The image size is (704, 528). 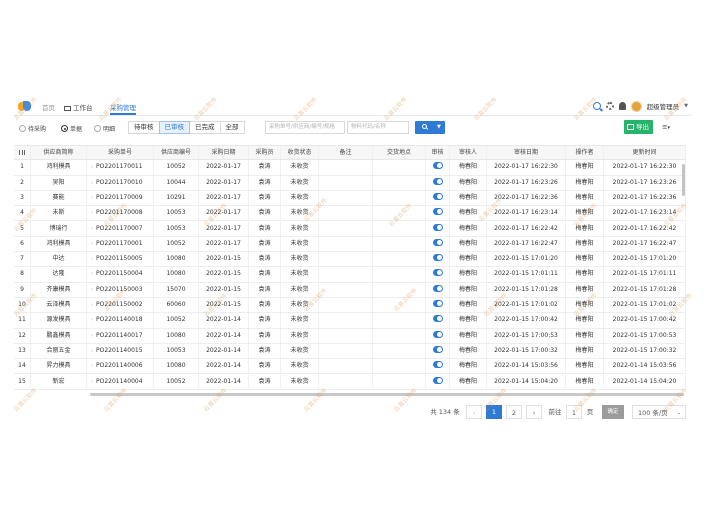 I want to click on po-number-text: PO2201150004, so click(x=119, y=273).